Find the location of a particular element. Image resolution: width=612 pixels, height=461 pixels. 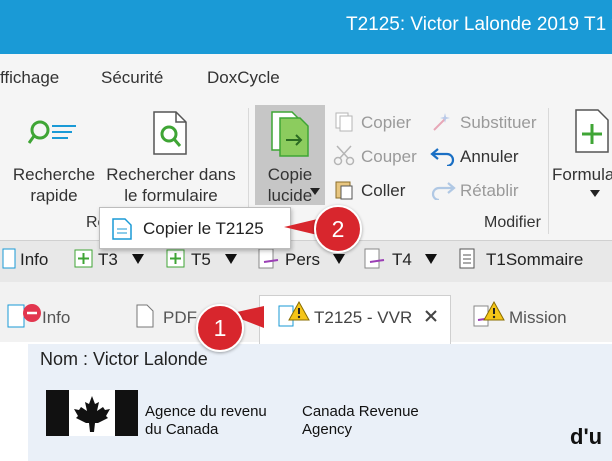

replace-button: Substituer is located at coordinates (498, 122).